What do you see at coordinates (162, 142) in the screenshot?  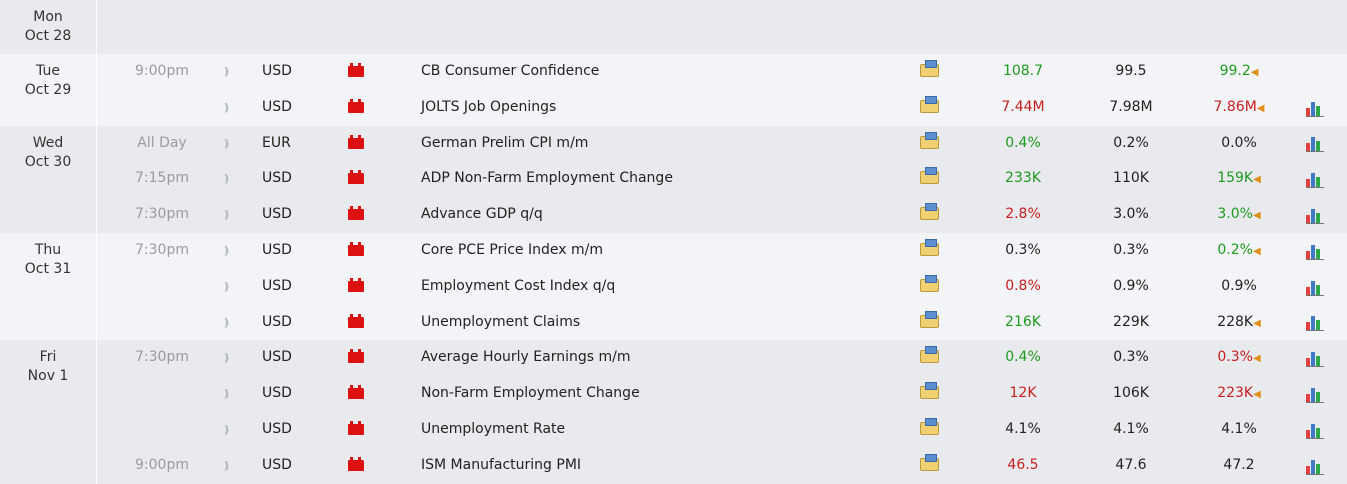 I see `event-time: All Day` at bounding box center [162, 142].